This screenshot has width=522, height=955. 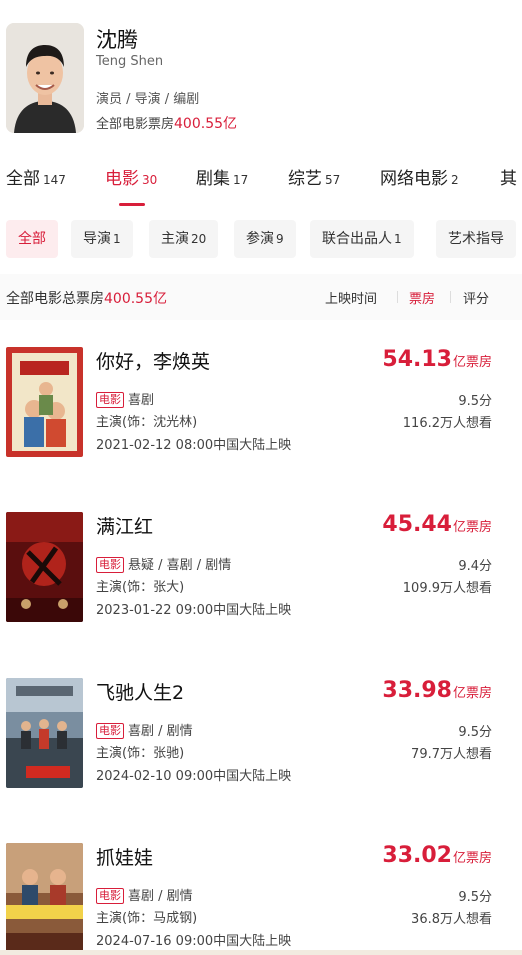 I want to click on actor-roles: 演员 / 导演 / 编剧, so click(x=148, y=99).